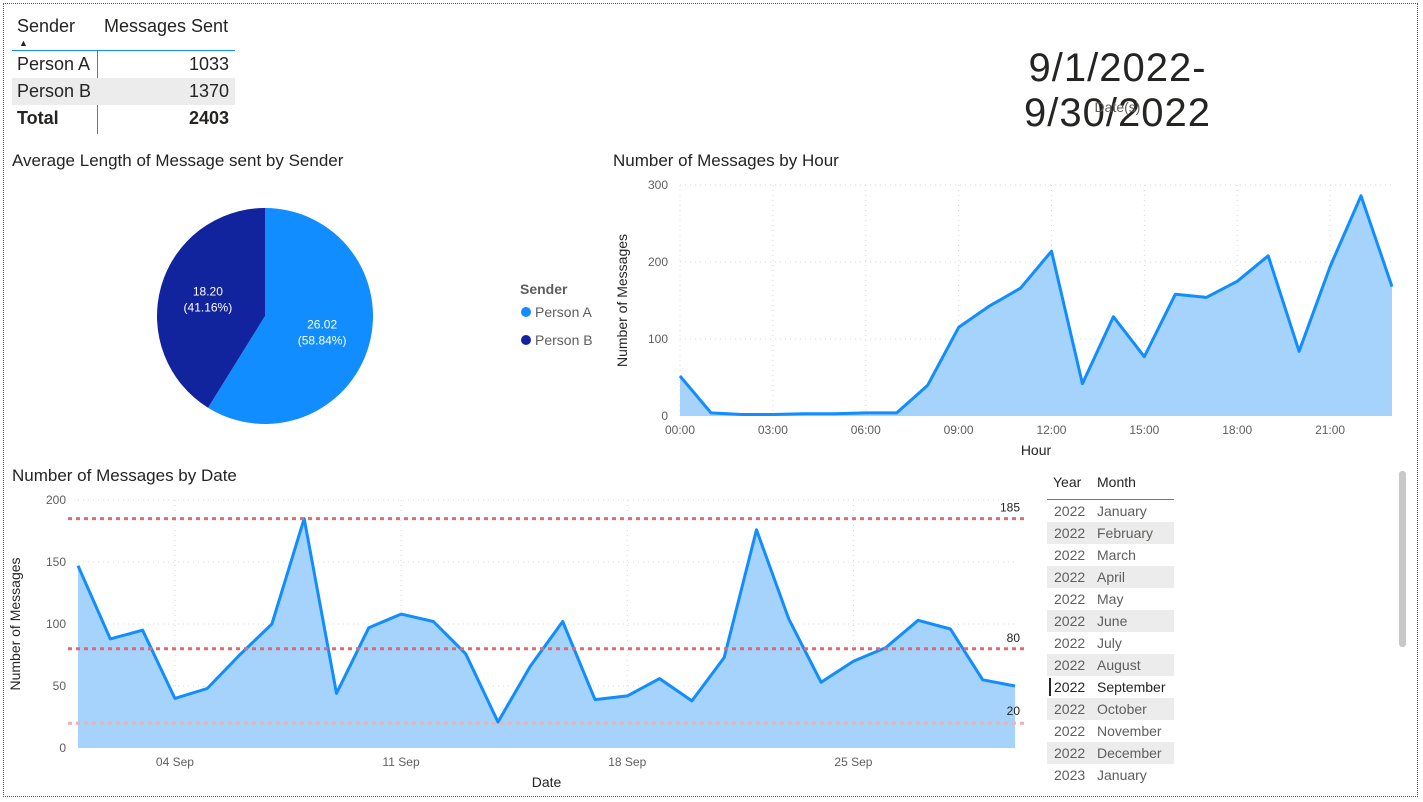 The height and width of the screenshot is (802, 1423). What do you see at coordinates (544, 289) in the screenshot?
I see `legend-title: Sender` at bounding box center [544, 289].